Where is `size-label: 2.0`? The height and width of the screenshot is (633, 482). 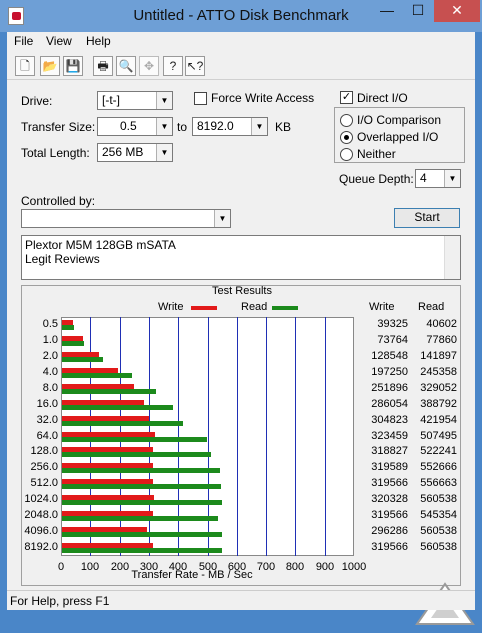 size-label: 2.0 is located at coordinates (50, 356).